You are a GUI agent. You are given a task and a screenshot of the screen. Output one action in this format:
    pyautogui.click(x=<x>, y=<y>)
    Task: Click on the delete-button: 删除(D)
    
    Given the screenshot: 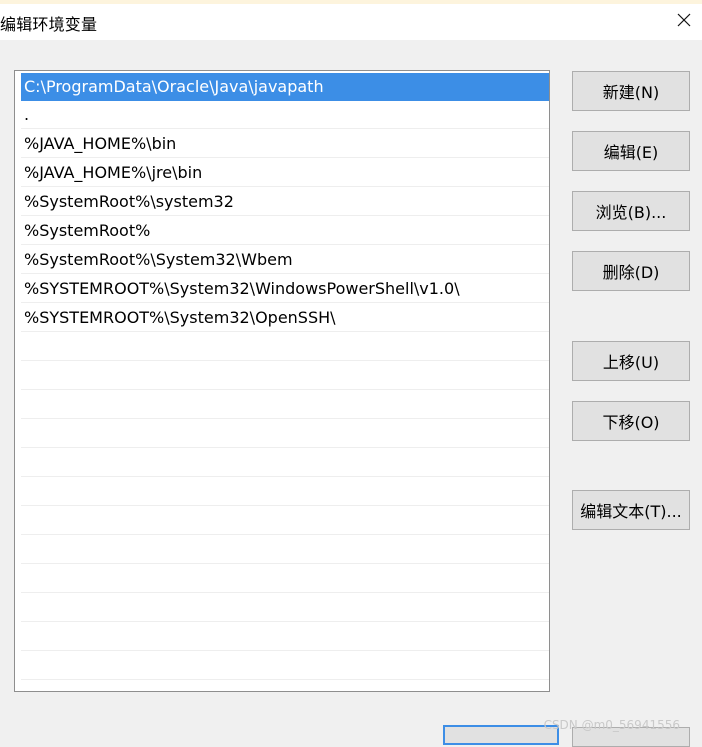 What is the action you would take?
    pyautogui.click(x=631, y=271)
    